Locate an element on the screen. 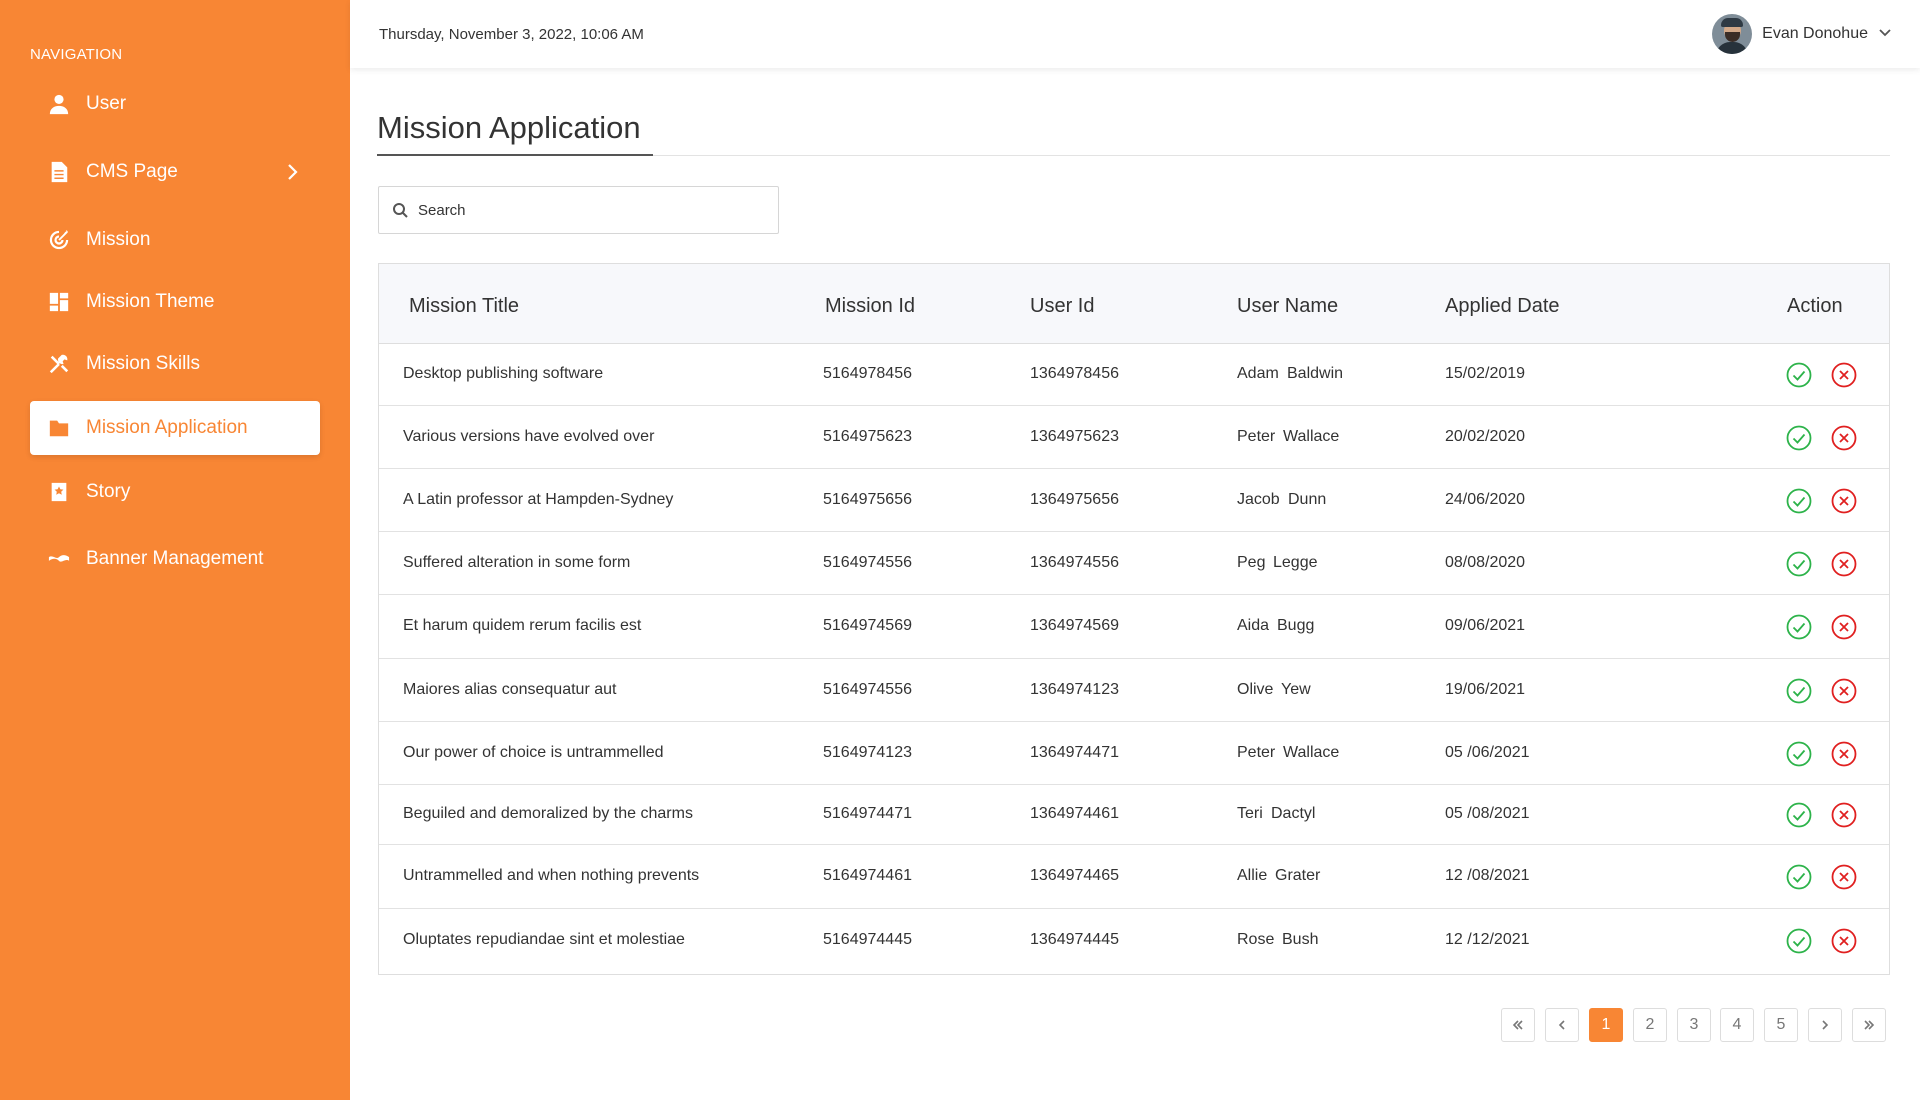 This screenshot has height=1100, width=1920. double-chevron-right-icon is located at coordinates (1869, 1025).